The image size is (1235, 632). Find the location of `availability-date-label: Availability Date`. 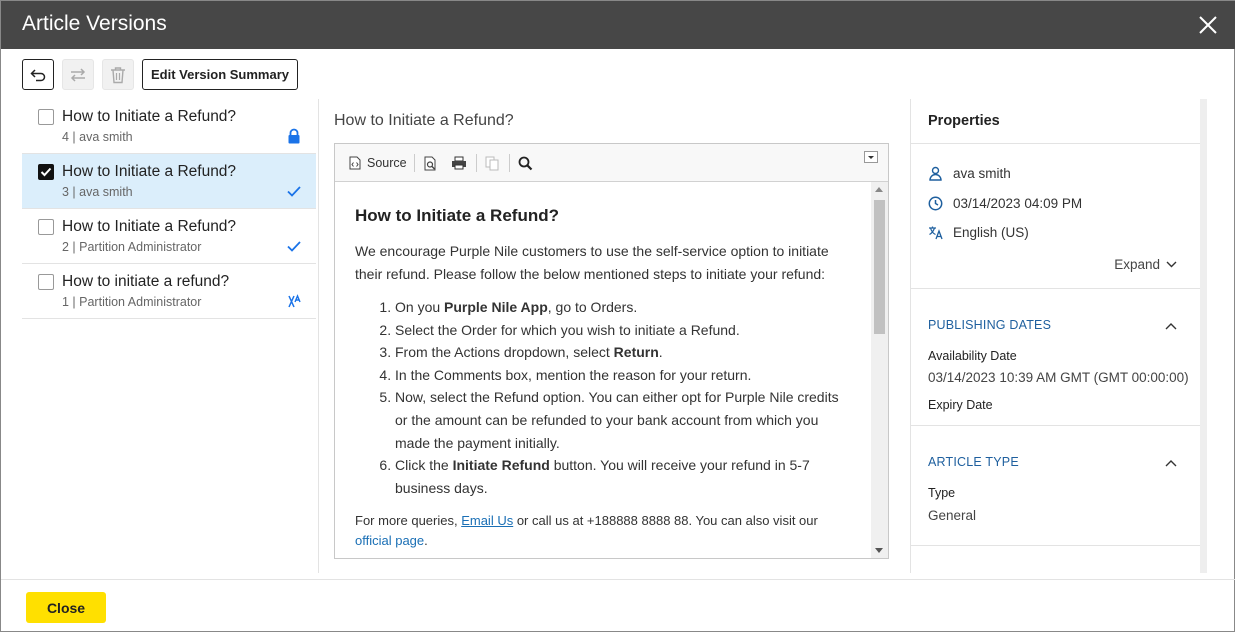

availability-date-label: Availability Date is located at coordinates (972, 356).